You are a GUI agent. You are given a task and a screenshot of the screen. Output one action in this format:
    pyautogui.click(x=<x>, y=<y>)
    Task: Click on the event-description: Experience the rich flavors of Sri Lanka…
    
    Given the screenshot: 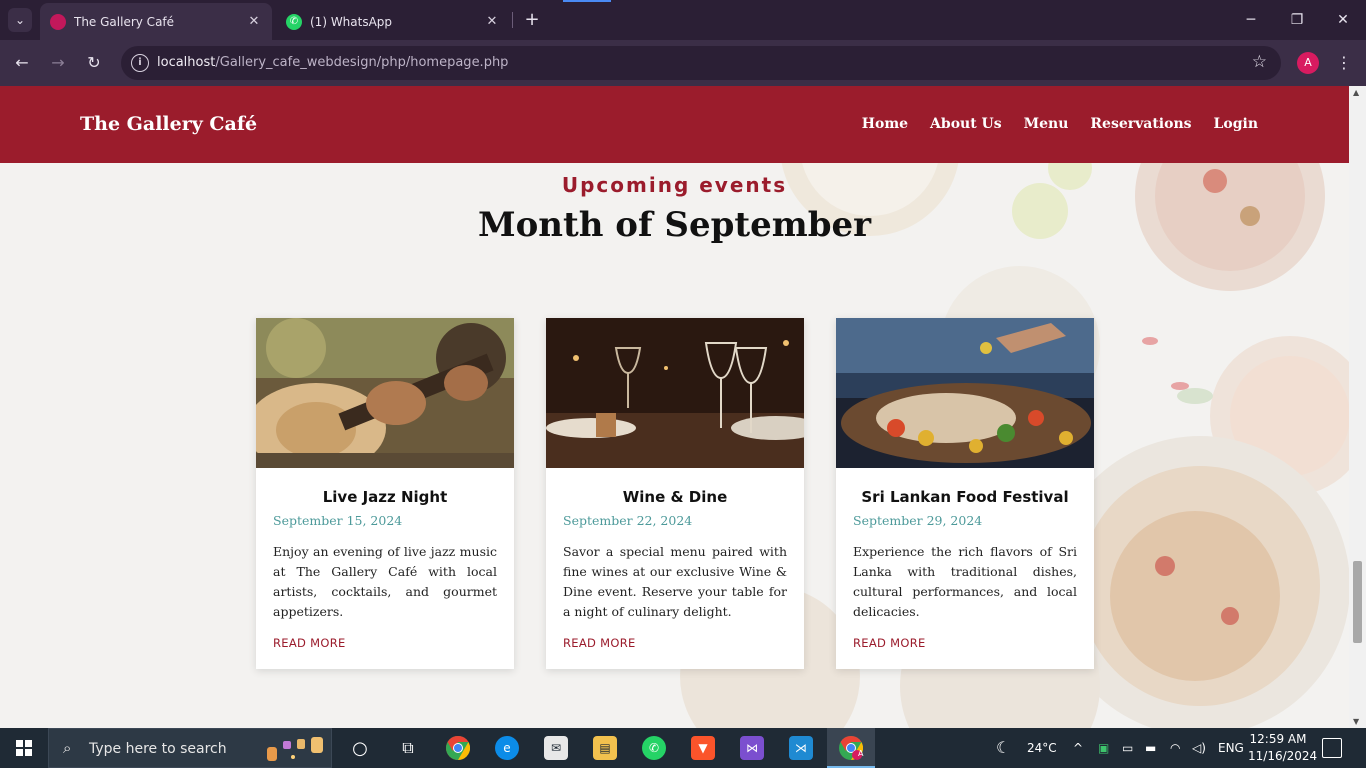 What is the action you would take?
    pyautogui.click(x=965, y=581)
    